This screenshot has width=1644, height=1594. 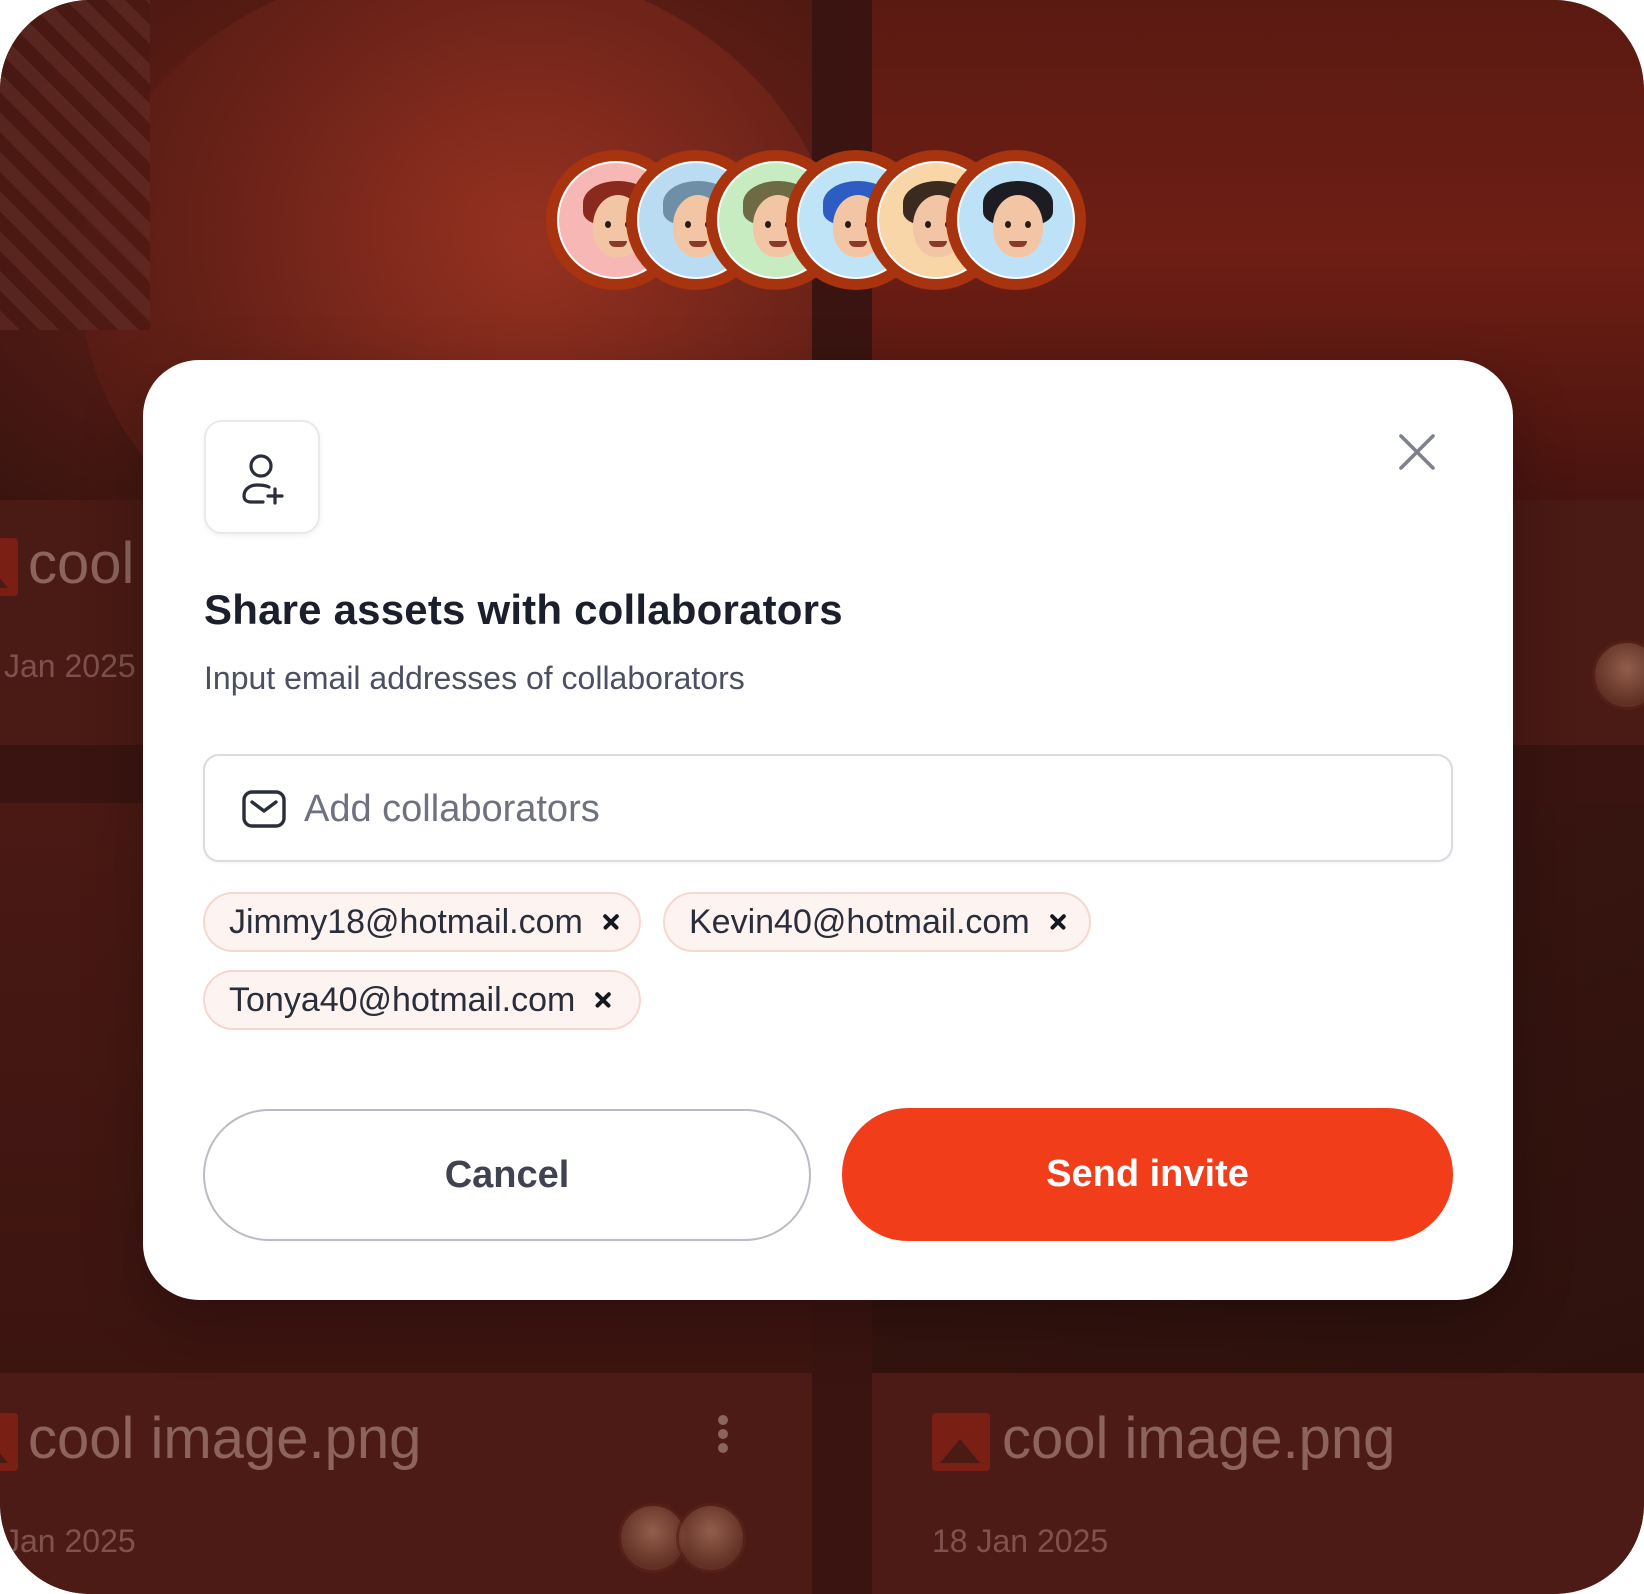 I want to click on email-chip: Jimmy18@hotmail.com, so click(x=422, y=922).